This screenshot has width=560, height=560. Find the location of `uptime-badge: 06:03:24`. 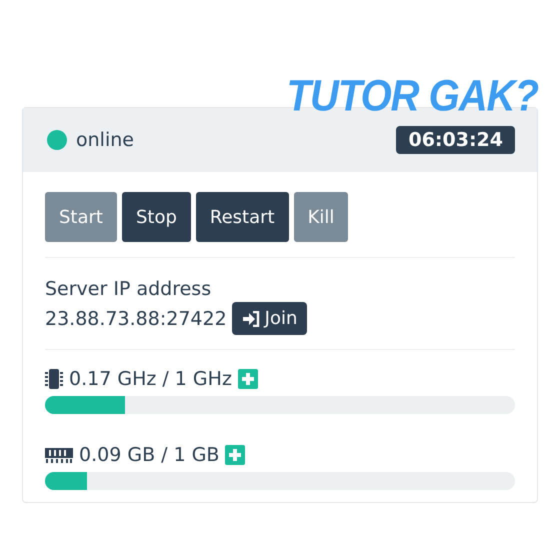

uptime-badge: 06:03:24 is located at coordinates (455, 140).